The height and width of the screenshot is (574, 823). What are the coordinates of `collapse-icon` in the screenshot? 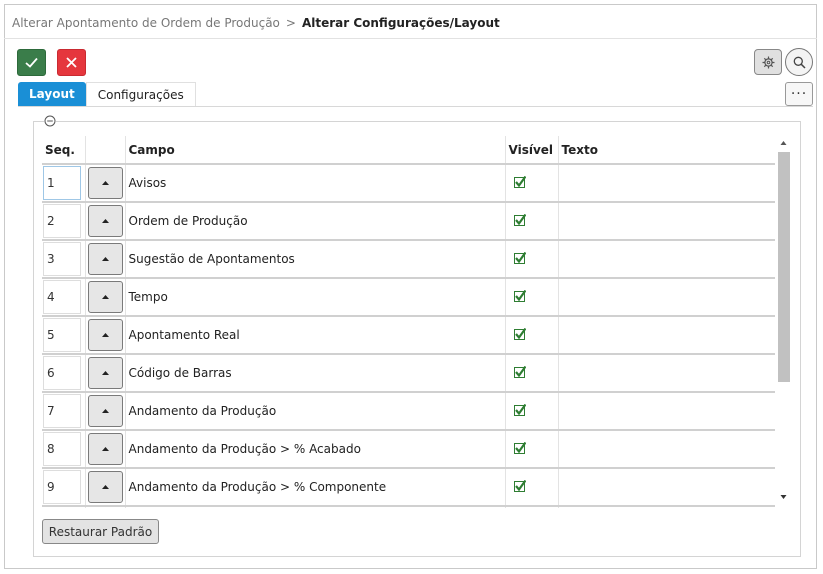 It's located at (50, 121).